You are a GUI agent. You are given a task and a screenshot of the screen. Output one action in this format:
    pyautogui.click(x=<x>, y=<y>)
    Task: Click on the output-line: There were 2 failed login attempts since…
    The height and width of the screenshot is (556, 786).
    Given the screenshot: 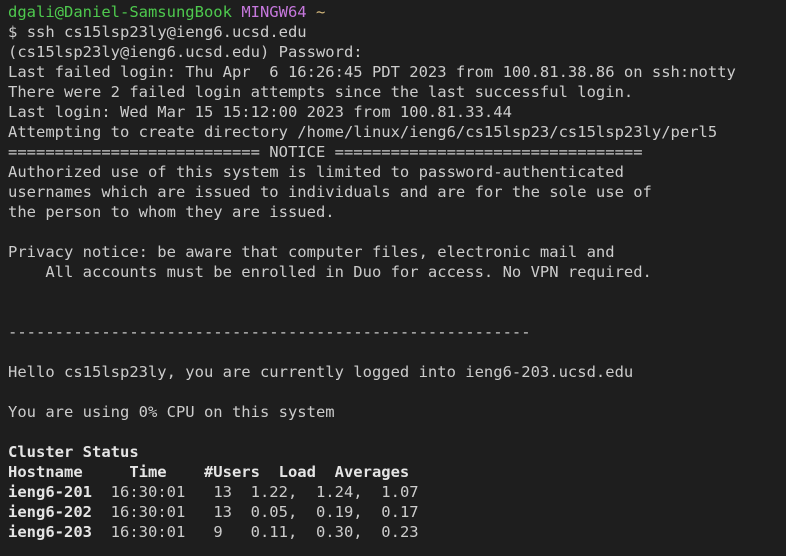 What is the action you would take?
    pyautogui.click(x=321, y=92)
    